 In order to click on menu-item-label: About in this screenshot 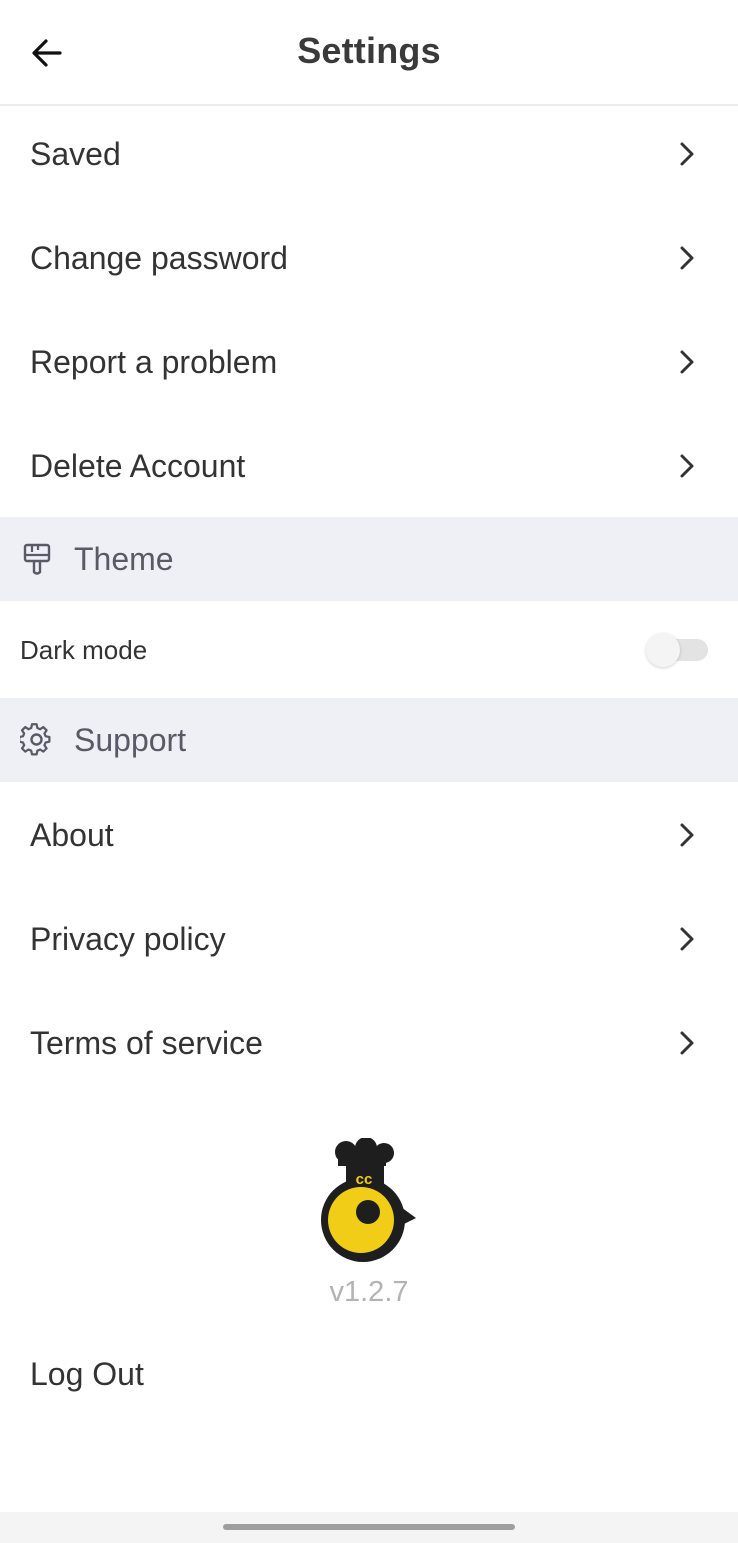, I will do `click(72, 834)`.